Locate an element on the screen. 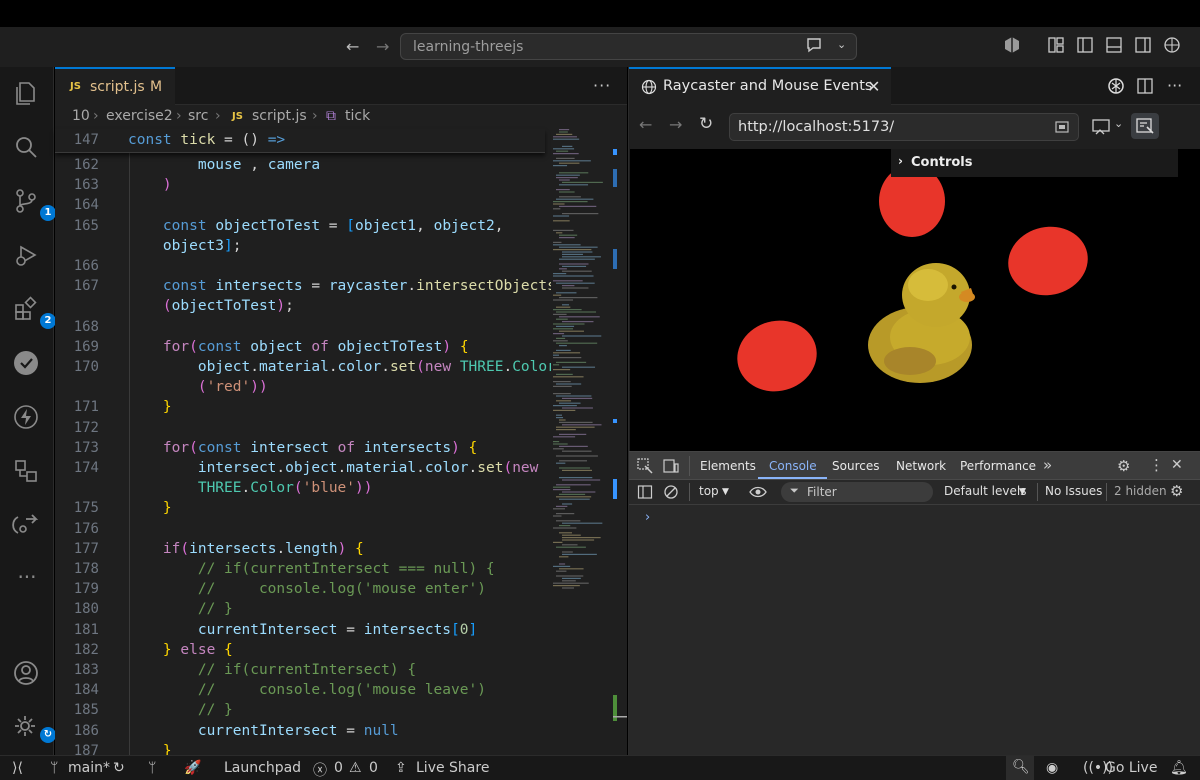 This screenshot has width=1200, height=780. chevron-right-icon: › is located at coordinates (900, 161).